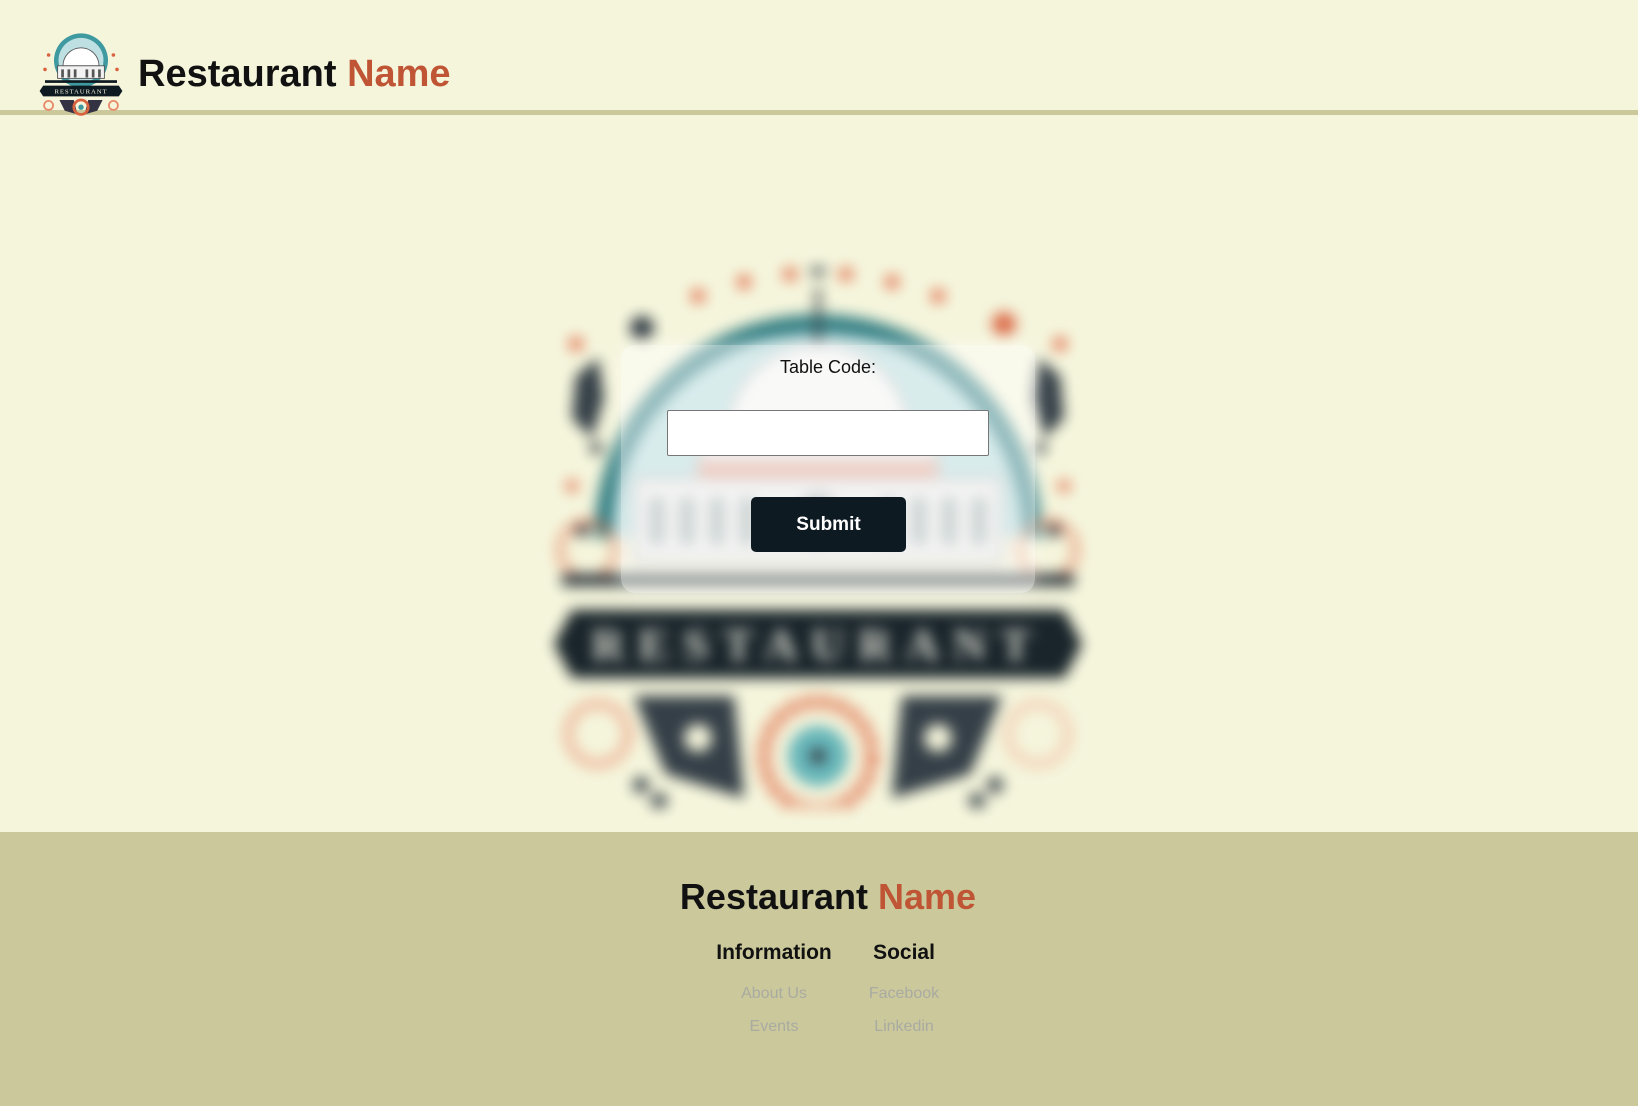 The height and width of the screenshot is (1106, 1638). I want to click on events-link: Events, so click(774, 1027).